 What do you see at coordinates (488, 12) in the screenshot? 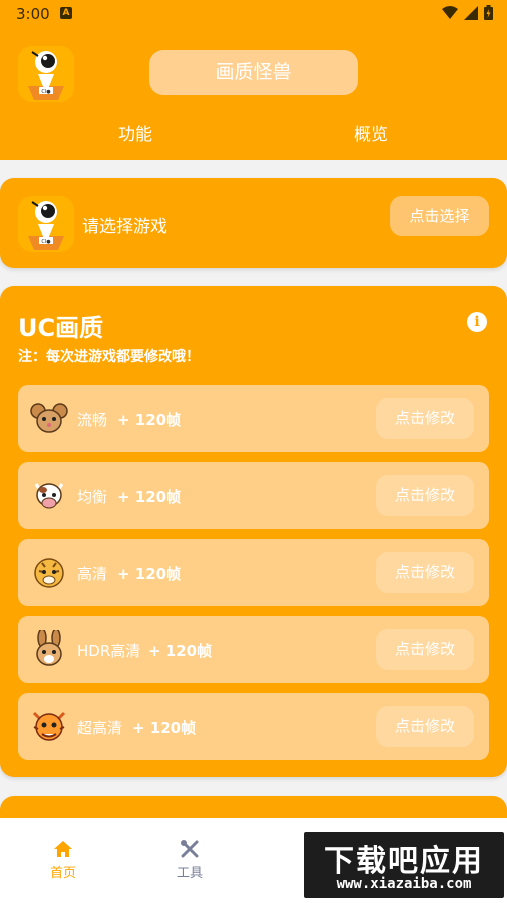
I see `battery-icon` at bounding box center [488, 12].